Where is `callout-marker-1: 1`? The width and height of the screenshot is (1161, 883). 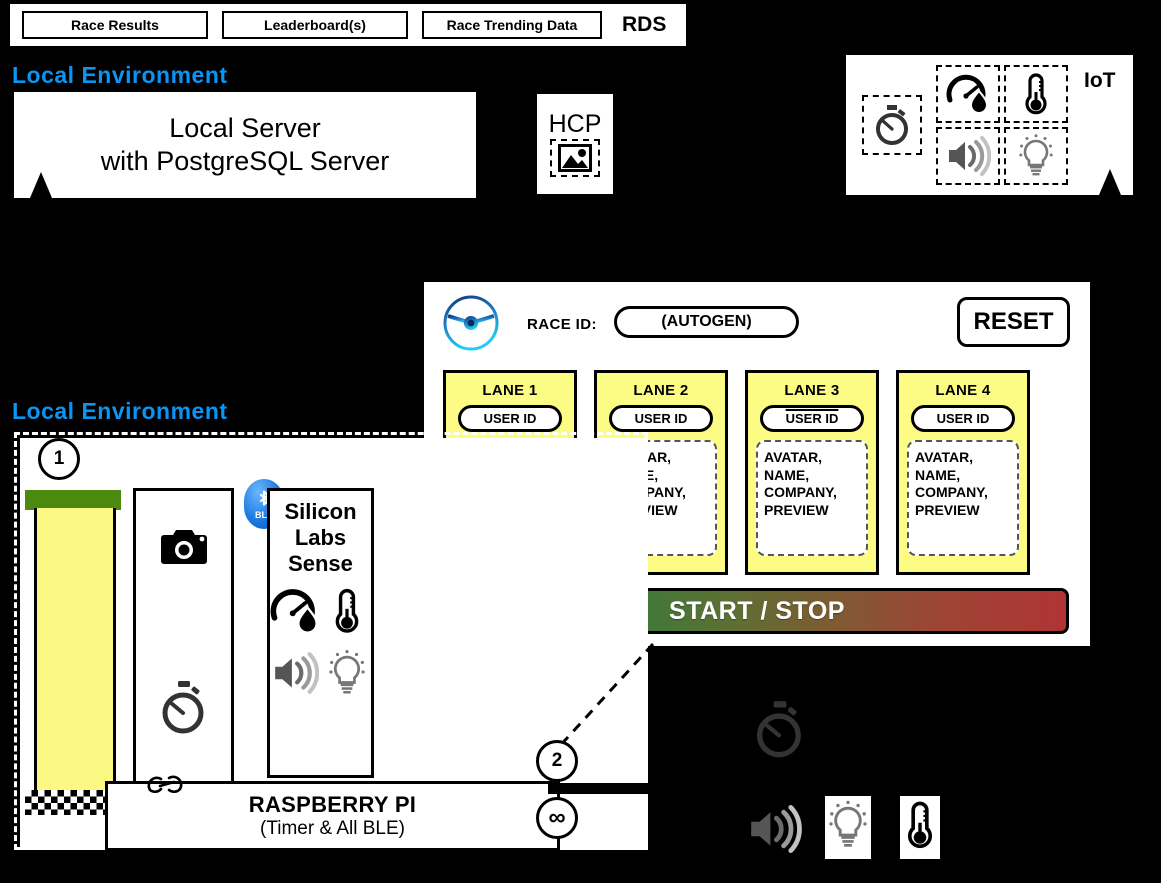 callout-marker-1: 1 is located at coordinates (59, 459).